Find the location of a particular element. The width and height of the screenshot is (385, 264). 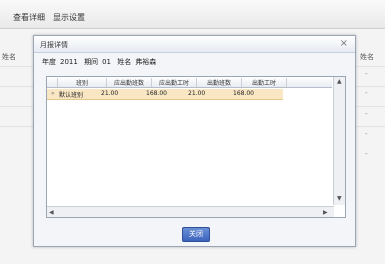

bg-name-header-right: 姓名 is located at coordinates (367, 57).